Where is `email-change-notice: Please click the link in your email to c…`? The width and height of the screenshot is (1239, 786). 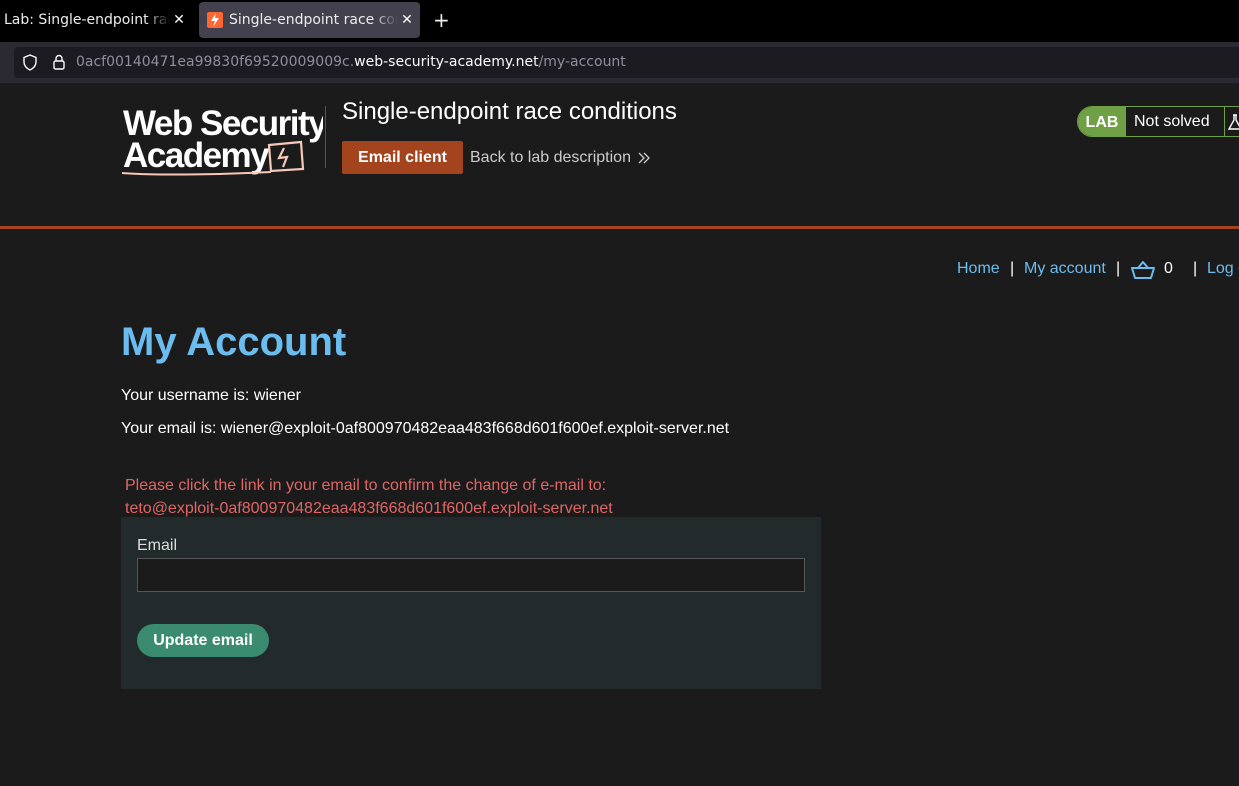 email-change-notice: Please click the link in your email to c… is located at coordinates (369, 497).